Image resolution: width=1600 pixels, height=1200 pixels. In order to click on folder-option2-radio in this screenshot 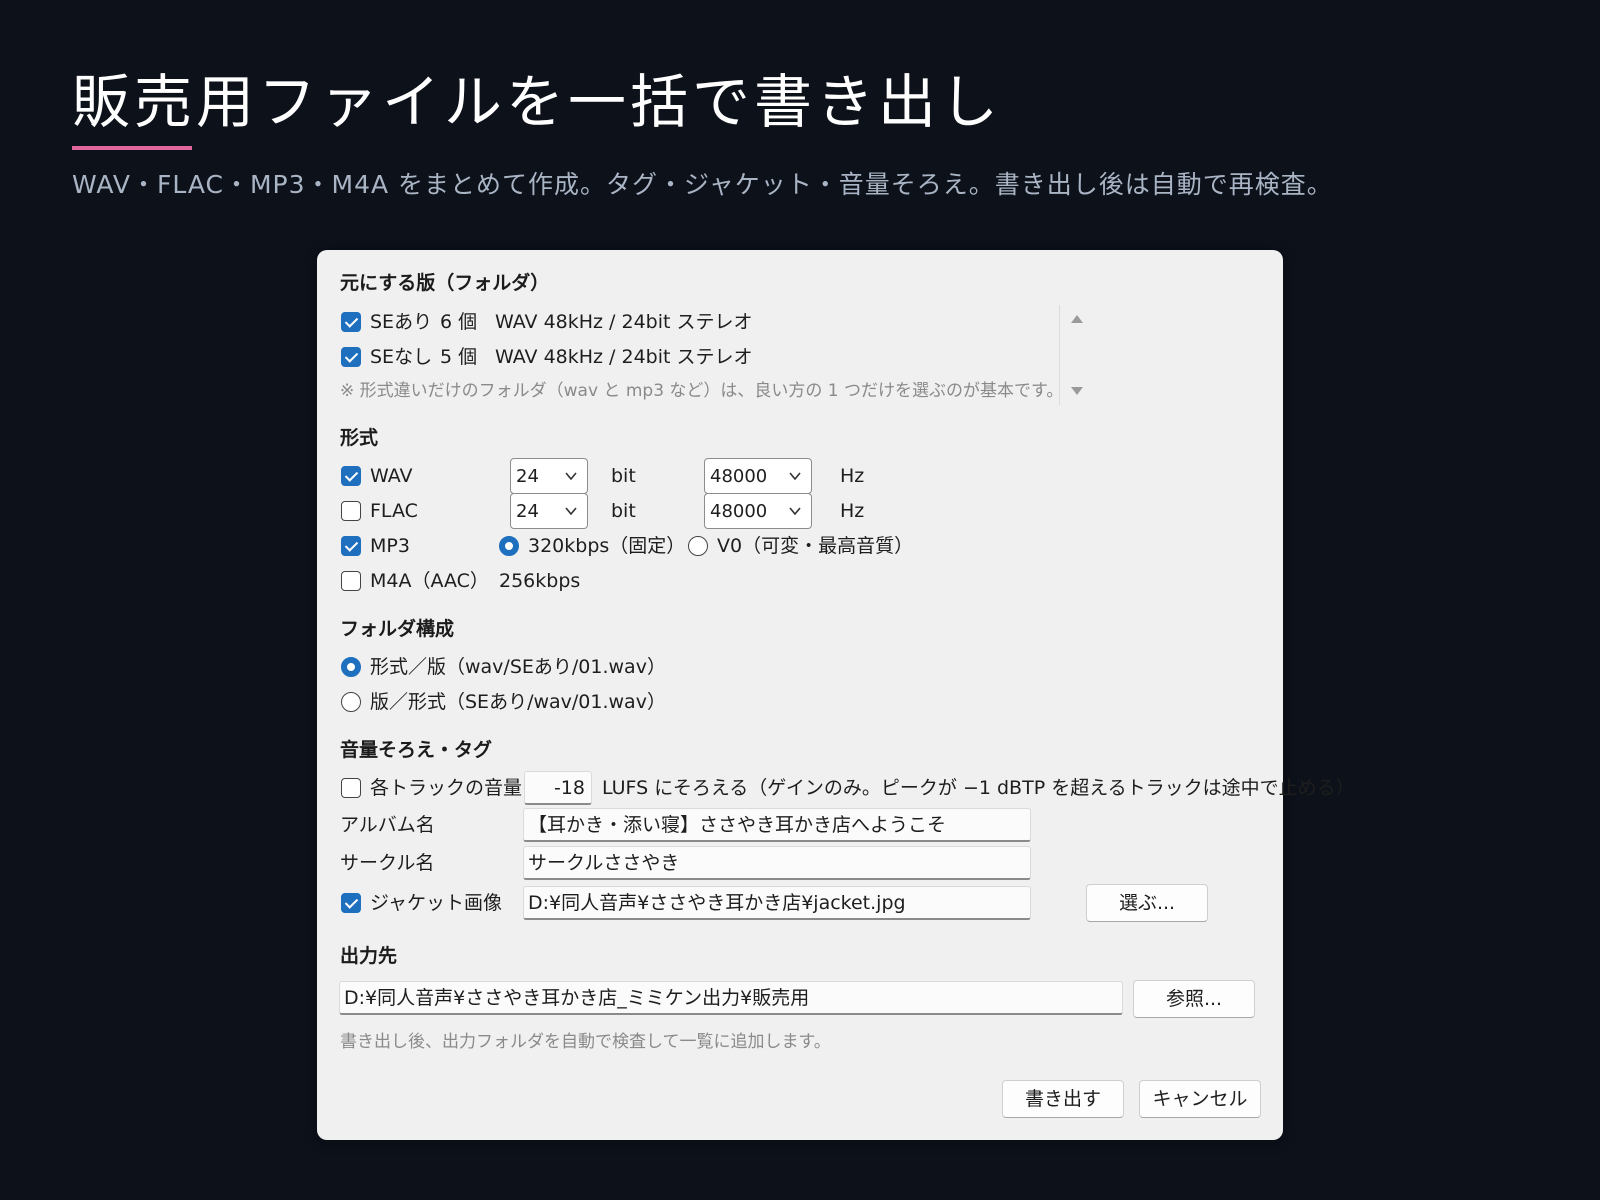, I will do `click(351, 702)`.